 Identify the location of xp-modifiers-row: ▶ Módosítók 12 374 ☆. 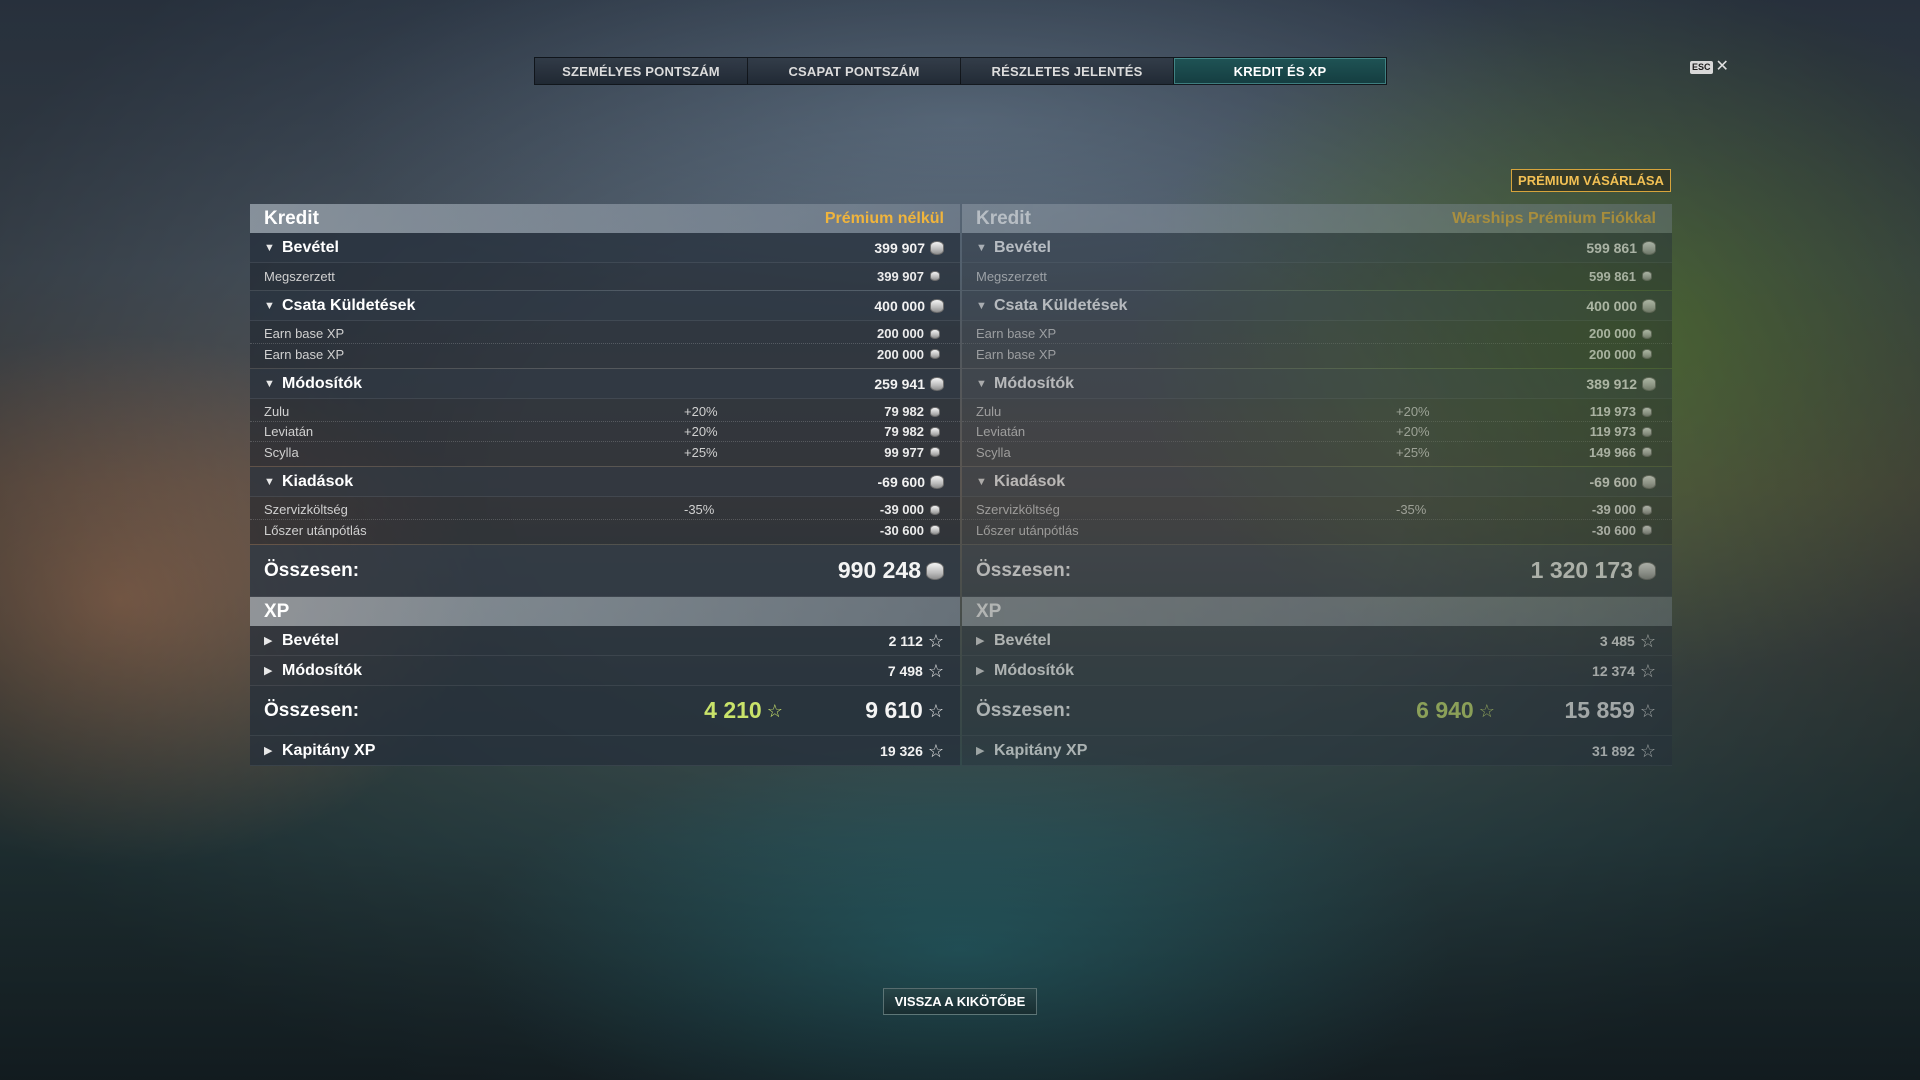
(1317, 671).